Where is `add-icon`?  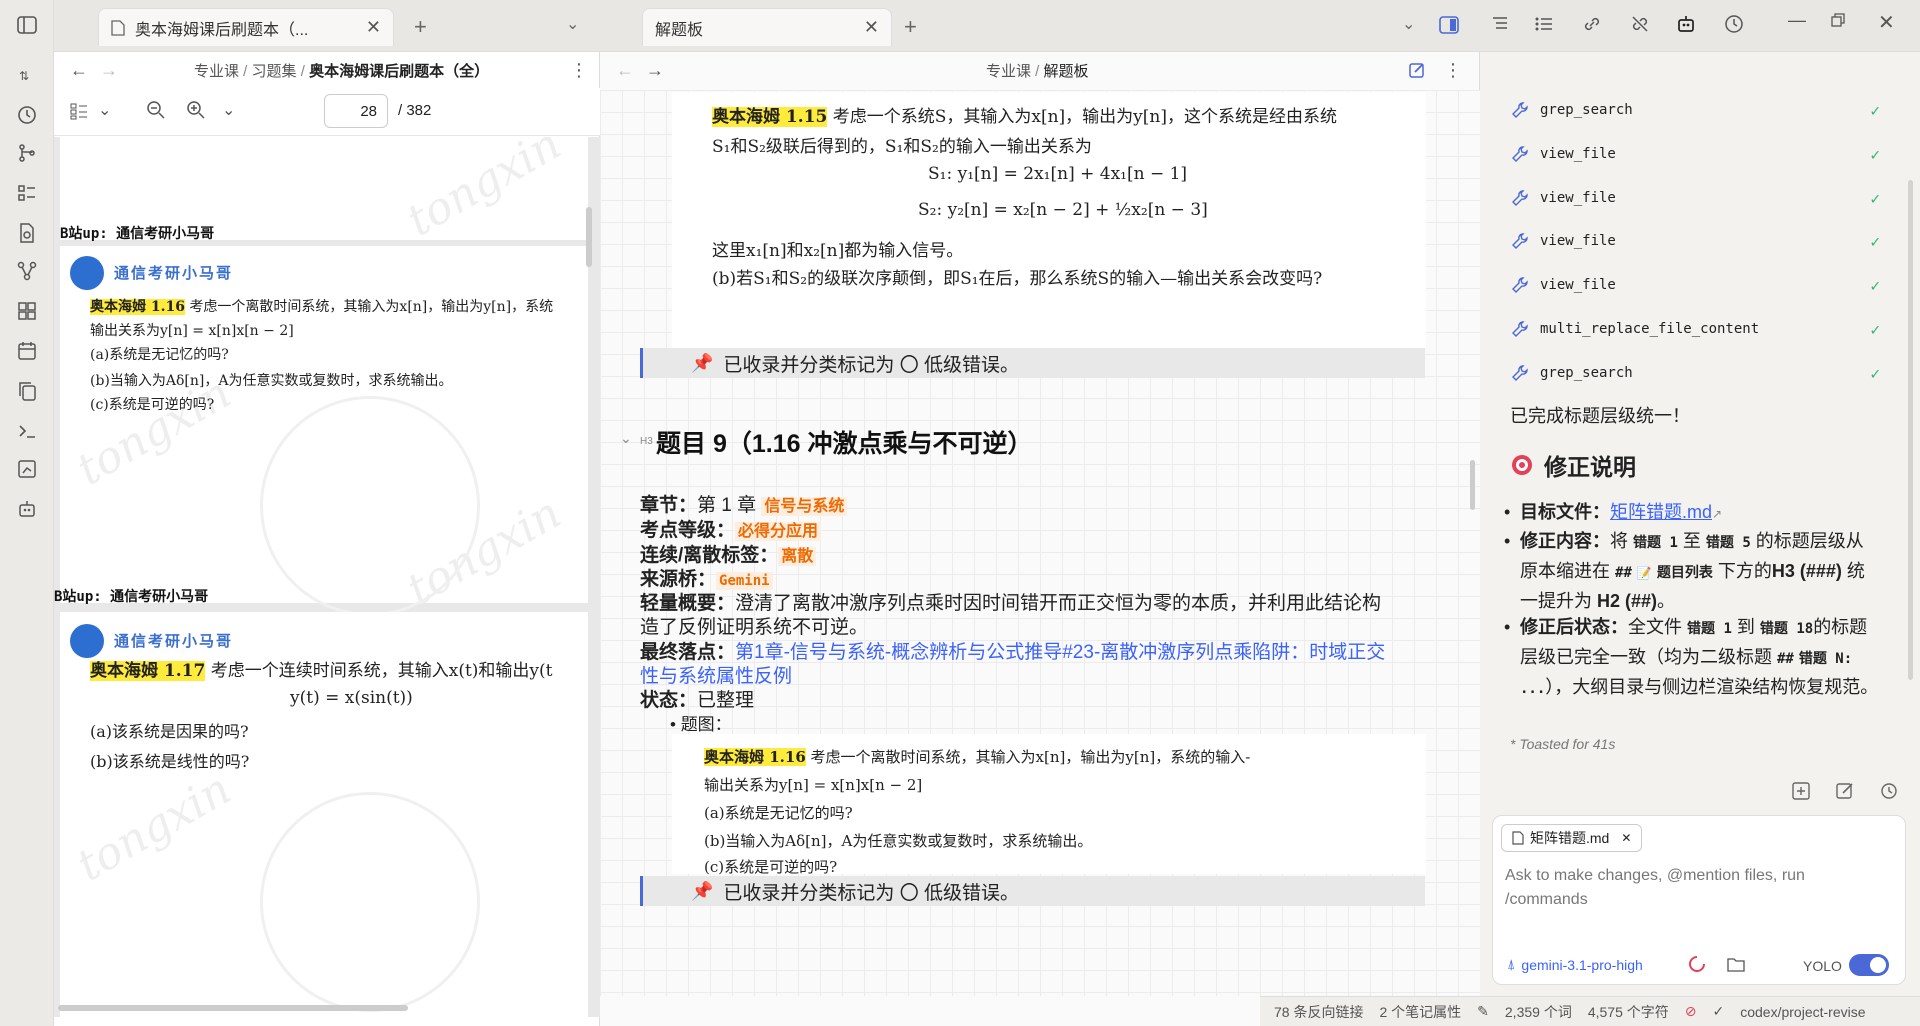 add-icon is located at coordinates (1801, 791).